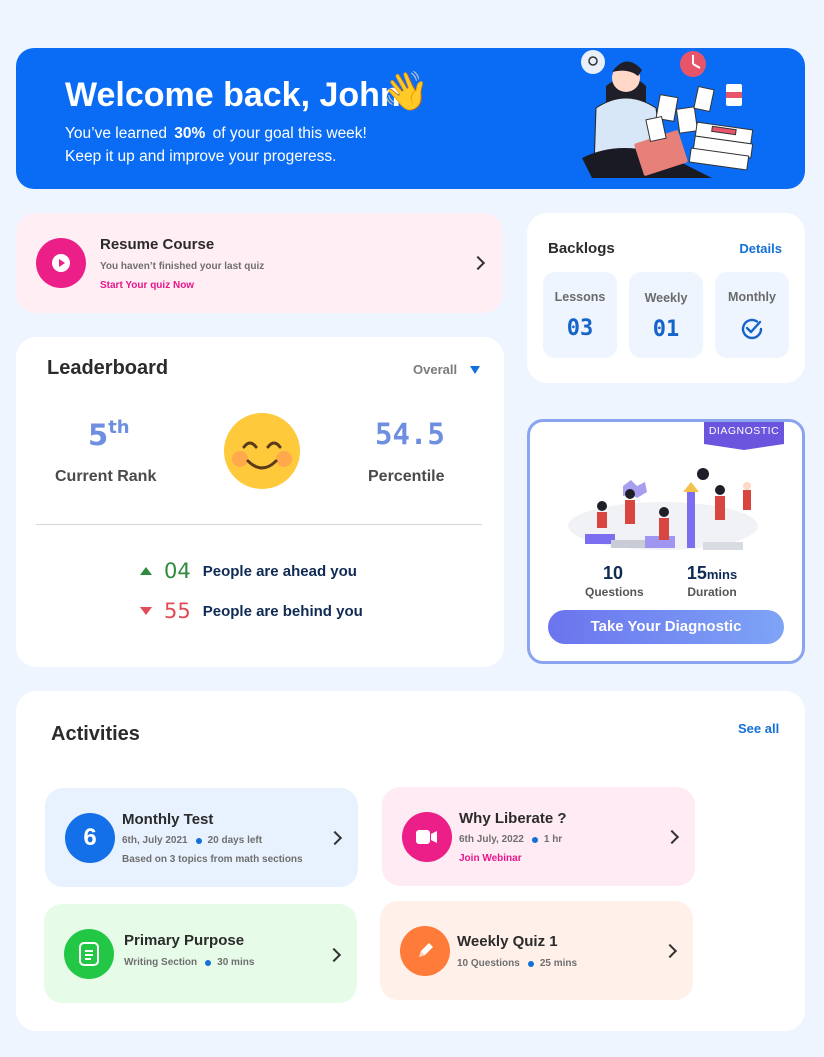 The width and height of the screenshot is (824, 1057). Describe the element at coordinates (95, 734) in the screenshot. I see `activities-title: Activities` at that location.